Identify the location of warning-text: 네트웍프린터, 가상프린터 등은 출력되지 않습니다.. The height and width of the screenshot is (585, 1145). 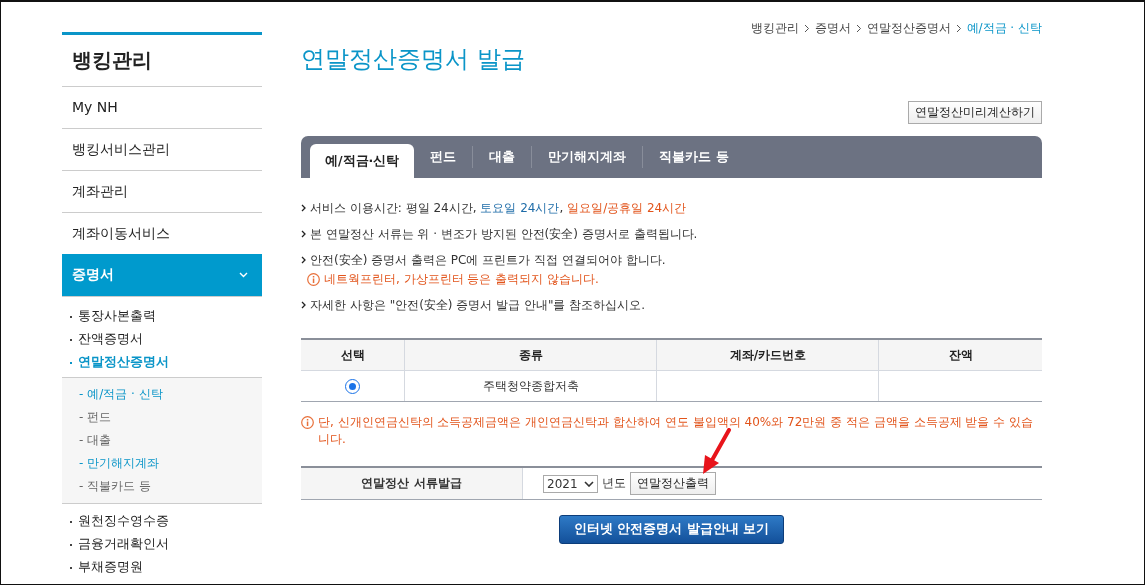
(461, 279).